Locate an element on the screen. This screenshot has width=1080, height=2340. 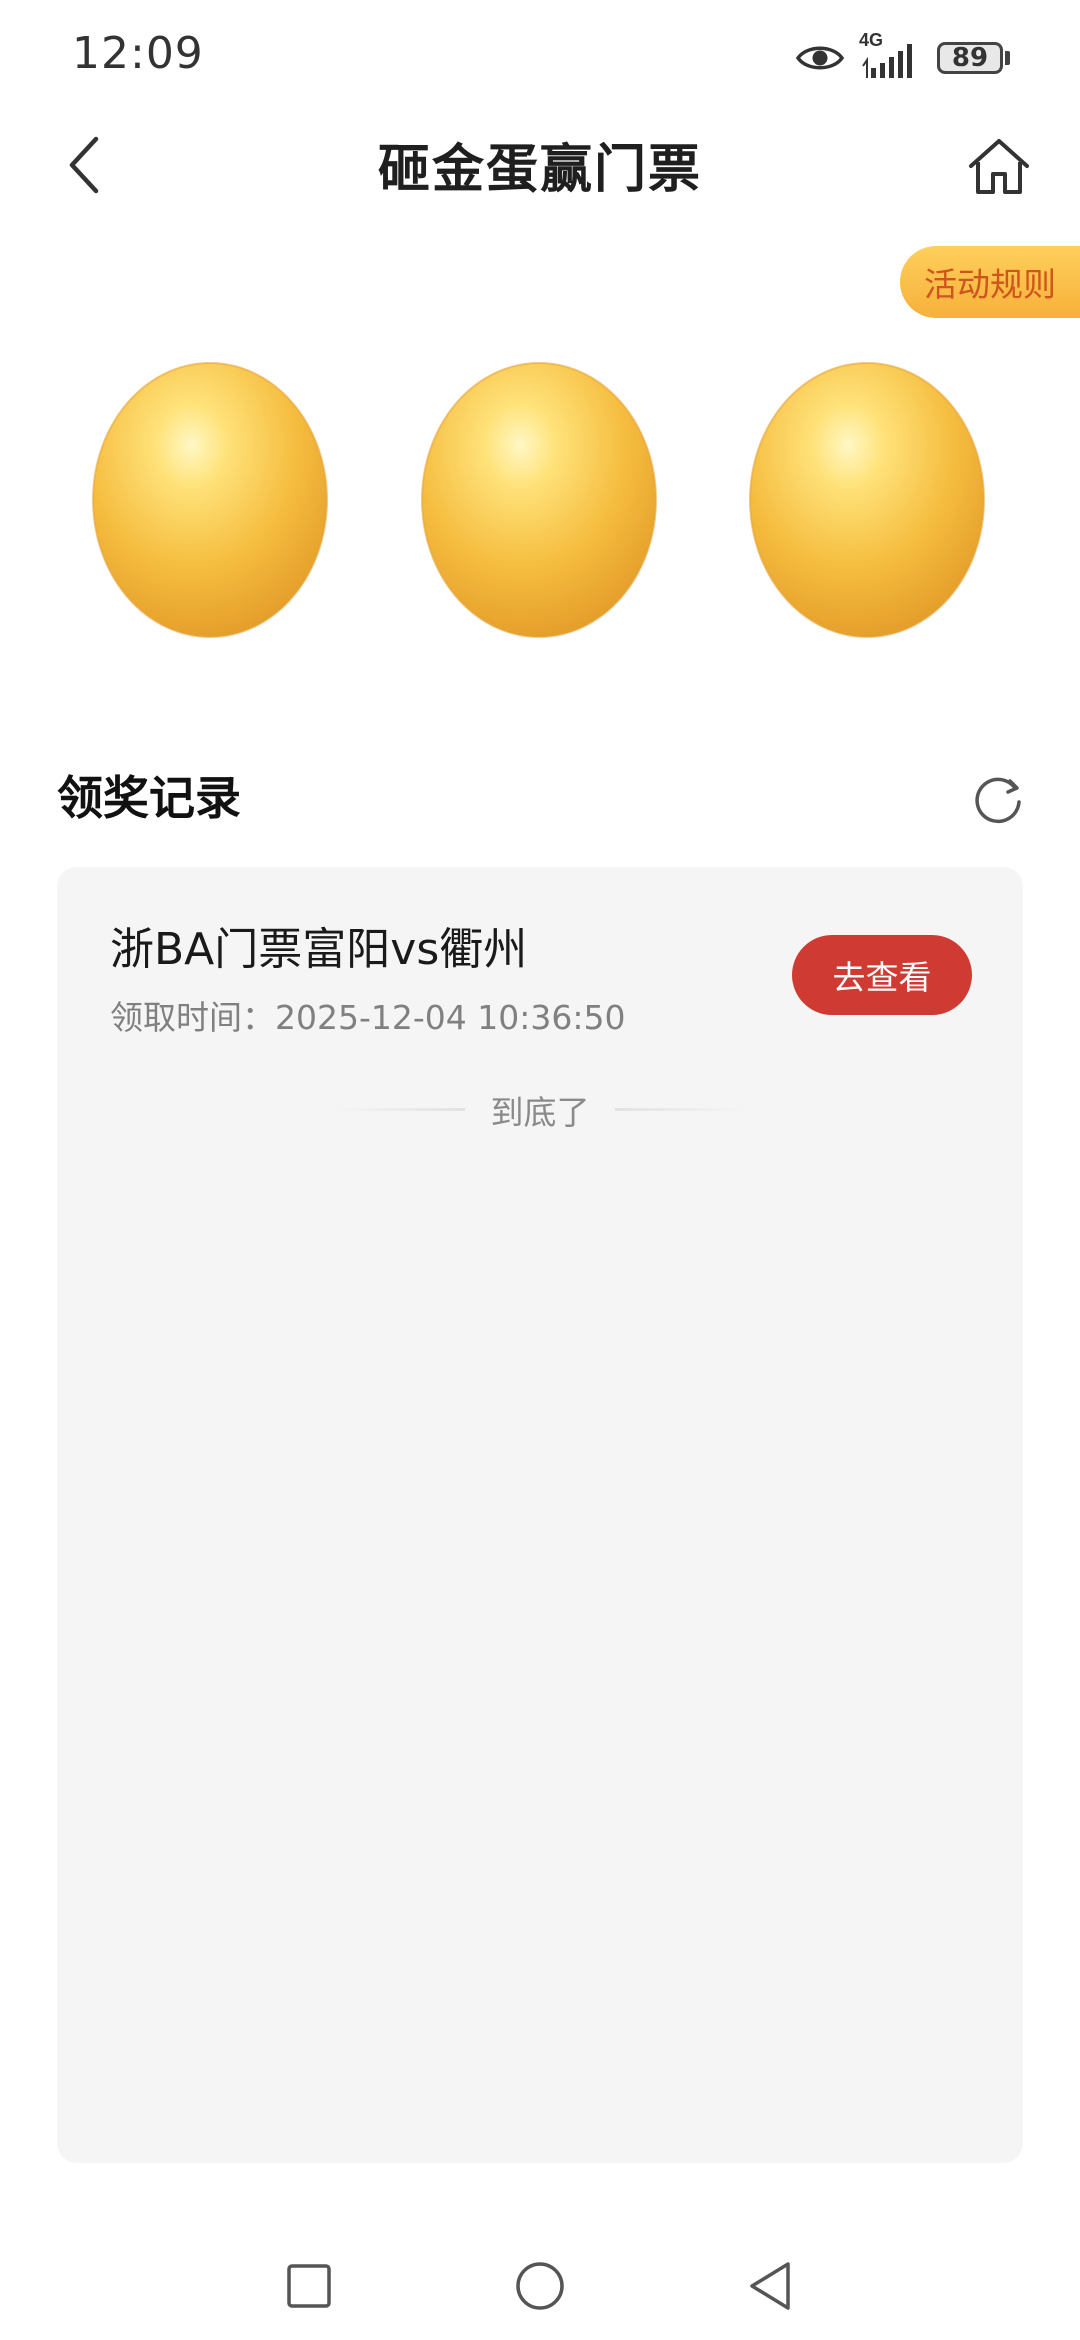
status-bar: 12:09 4G 89 is located at coordinates (540, 57).